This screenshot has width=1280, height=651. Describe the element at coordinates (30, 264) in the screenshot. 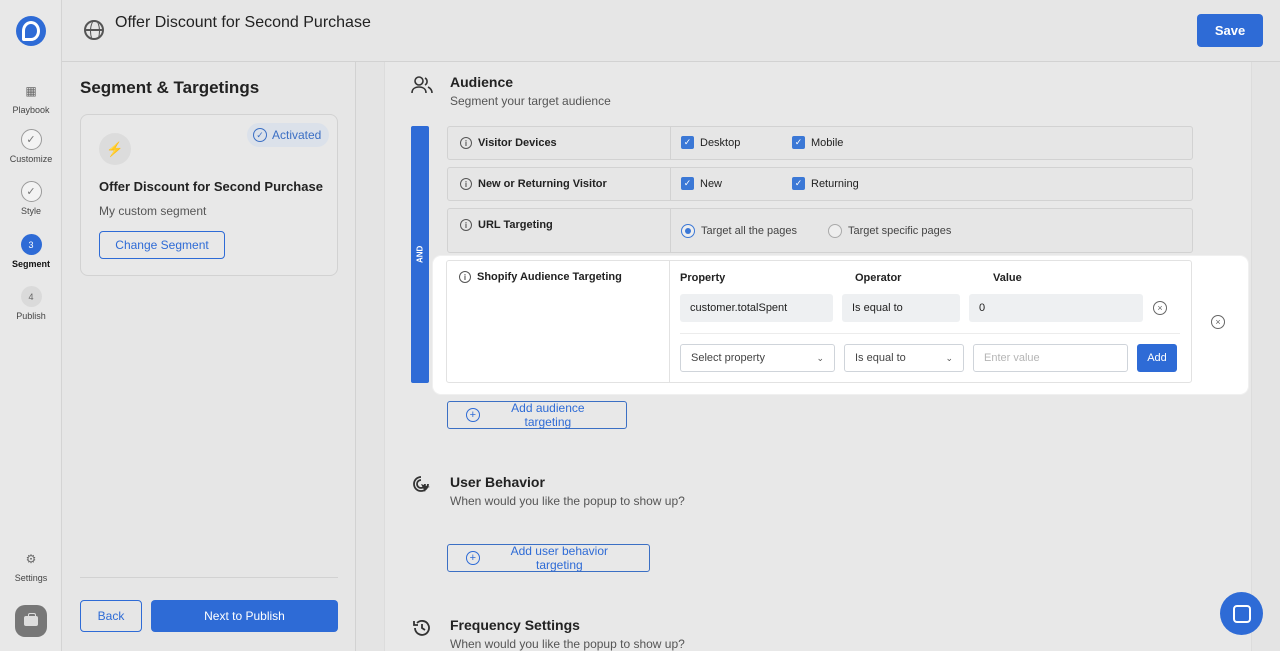

I see `rail-label: Segment` at that location.